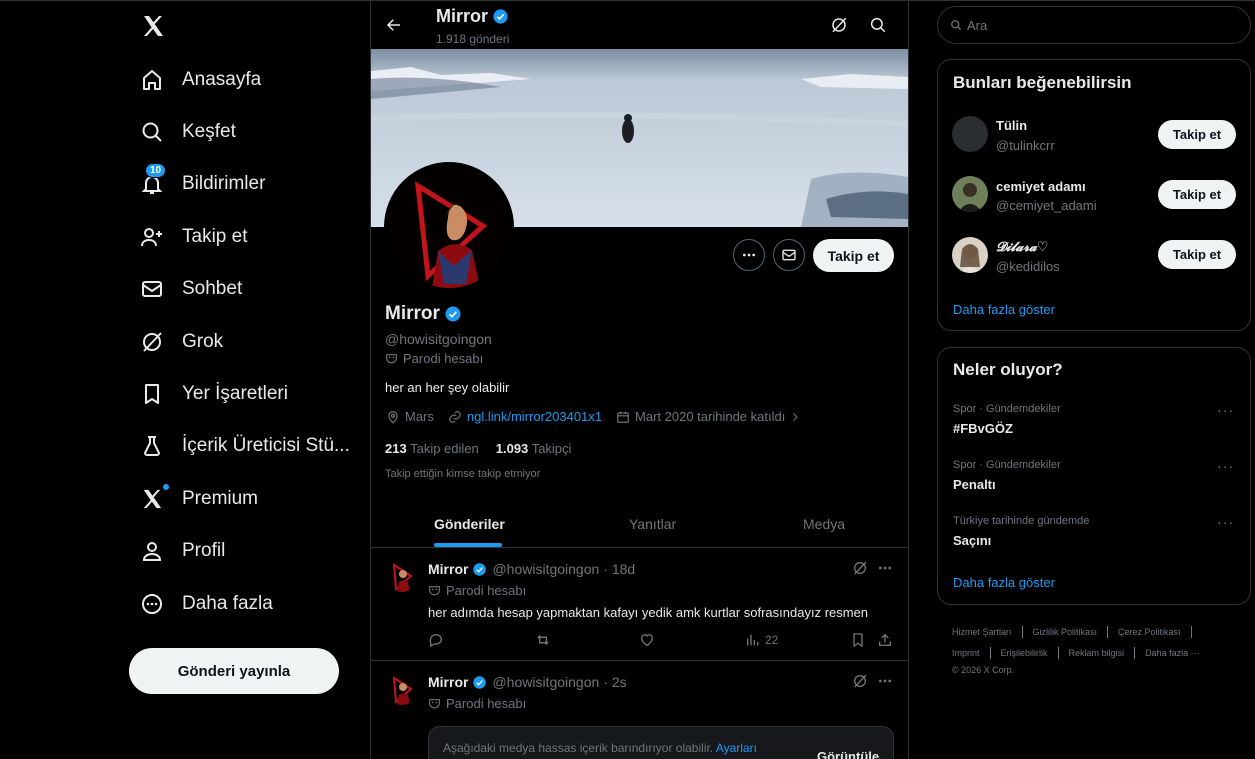 This screenshot has width=1255, height=759. What do you see at coordinates (469, 524) in the screenshot?
I see `tab-posts: Gönderiler` at bounding box center [469, 524].